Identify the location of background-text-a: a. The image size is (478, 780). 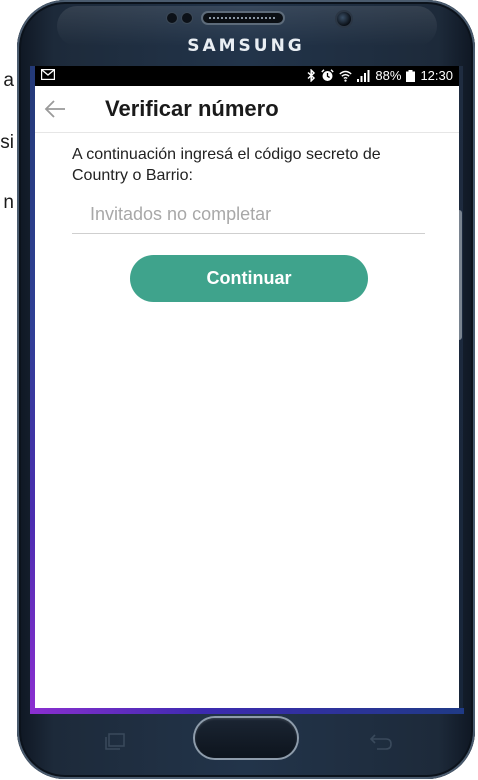
(8, 80).